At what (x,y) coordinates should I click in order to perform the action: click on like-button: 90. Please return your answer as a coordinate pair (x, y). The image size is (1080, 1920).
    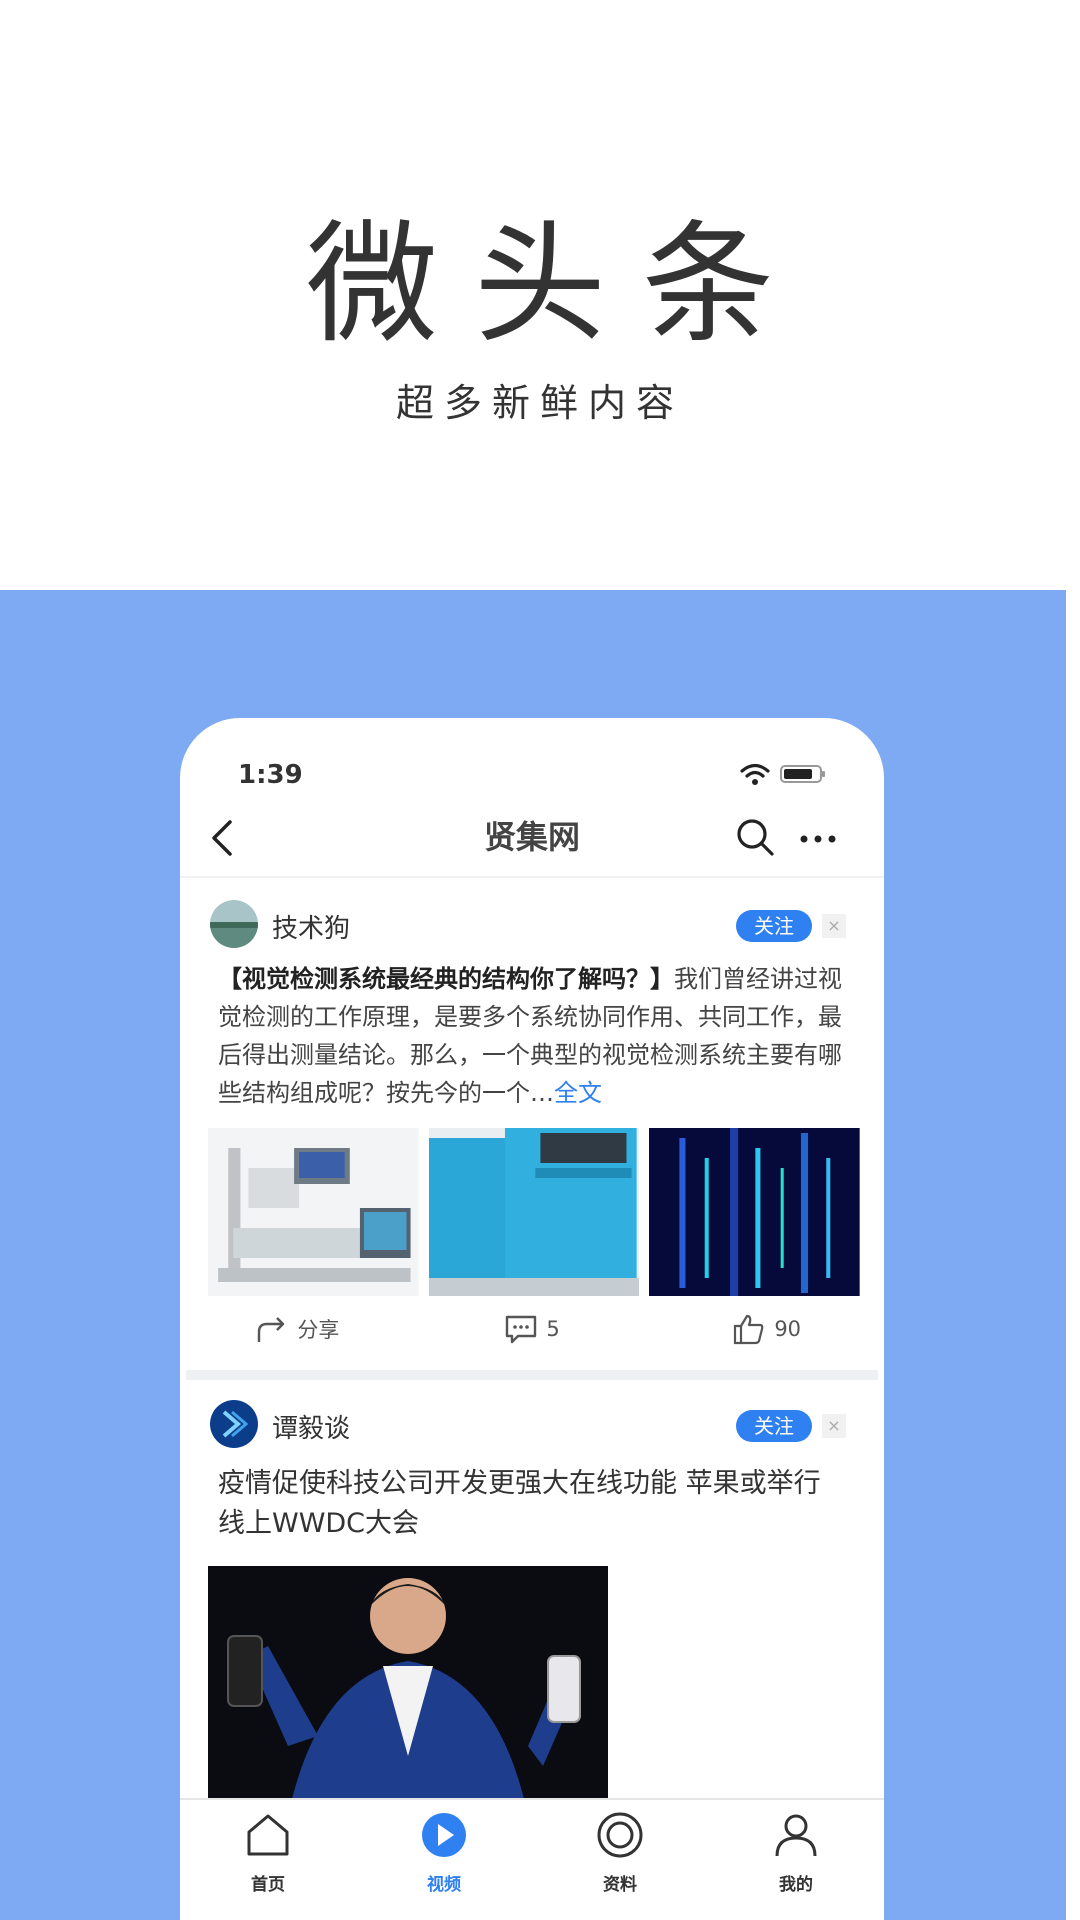
    Looking at the image, I should click on (766, 1329).